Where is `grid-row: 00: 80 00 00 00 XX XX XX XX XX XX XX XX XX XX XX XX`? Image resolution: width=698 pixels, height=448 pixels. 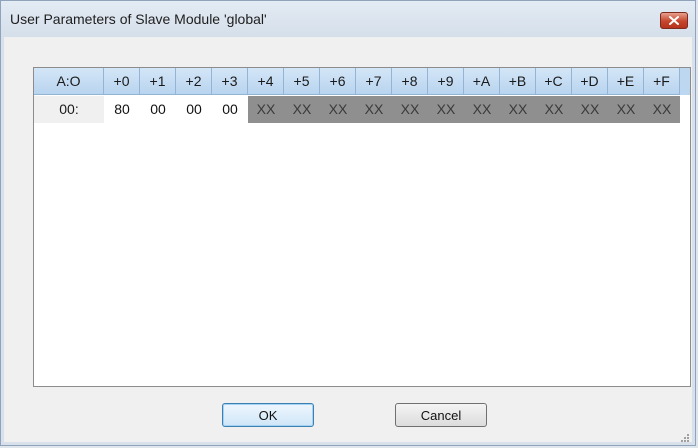 grid-row: 00: 80 00 00 00 XX XX XX XX XX XX XX XX XX XX XX XX is located at coordinates (362, 109).